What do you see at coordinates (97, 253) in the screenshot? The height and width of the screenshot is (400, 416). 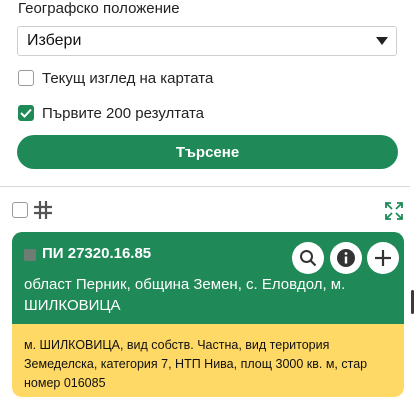 I see `result-title: ПИ 27320.16.85` at bounding box center [97, 253].